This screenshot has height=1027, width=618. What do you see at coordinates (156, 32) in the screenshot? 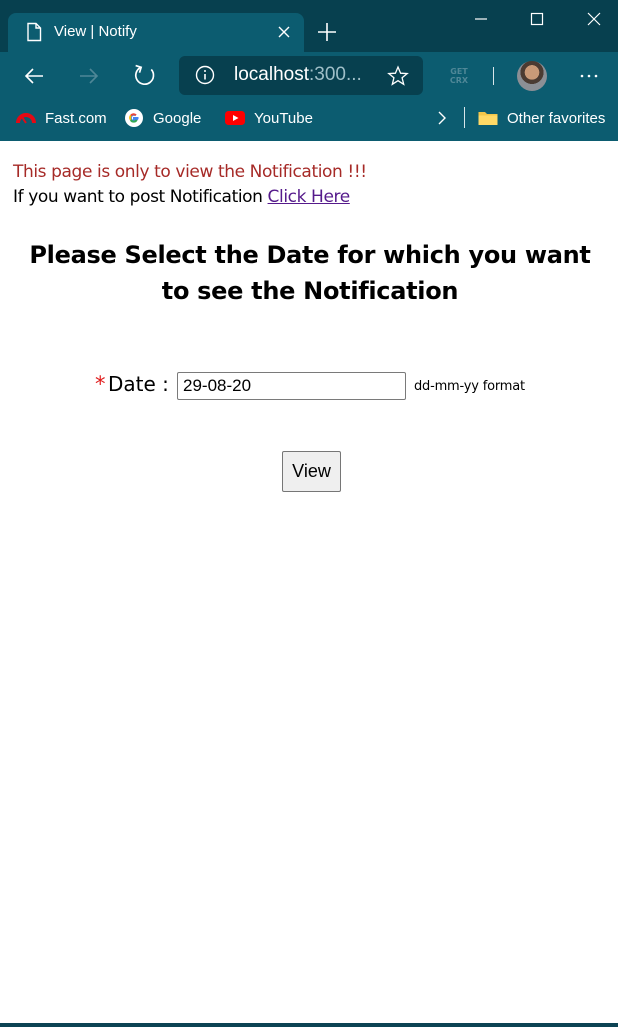
I see `browser-tab: View | Notify` at bounding box center [156, 32].